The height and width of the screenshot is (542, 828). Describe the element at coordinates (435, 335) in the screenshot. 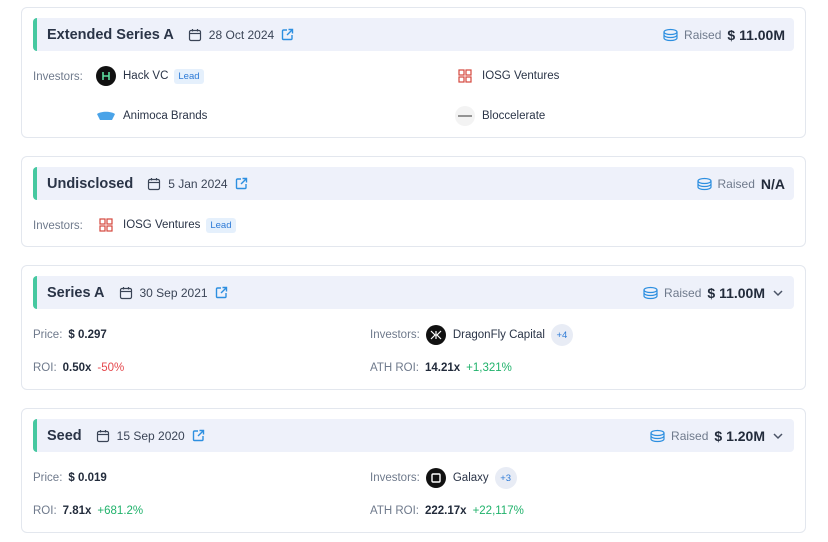

I see `dragonfly-logo-icon` at that location.